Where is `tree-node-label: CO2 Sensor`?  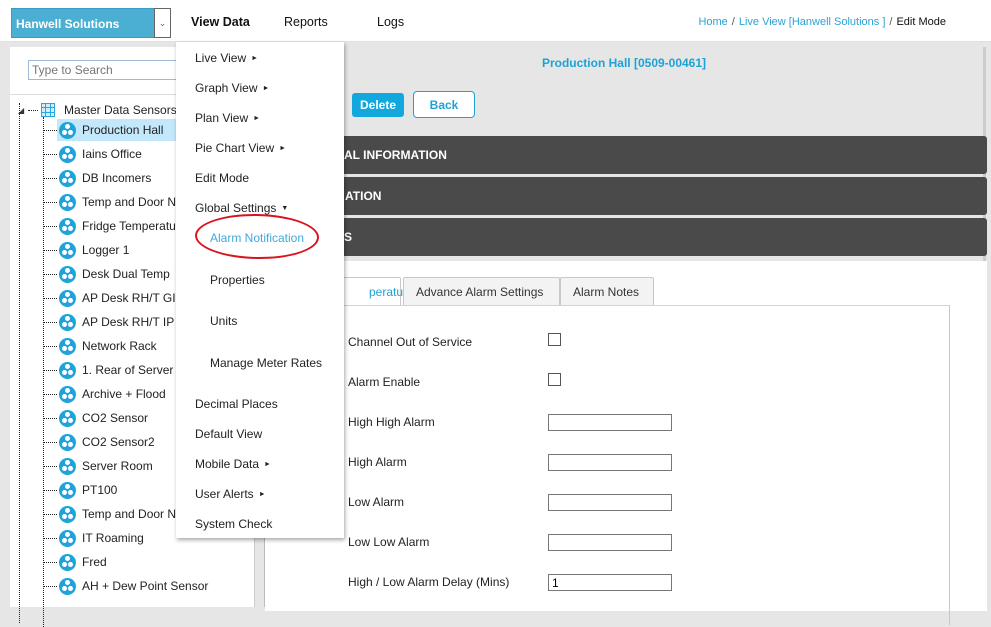
tree-node-label: CO2 Sensor is located at coordinates (115, 418).